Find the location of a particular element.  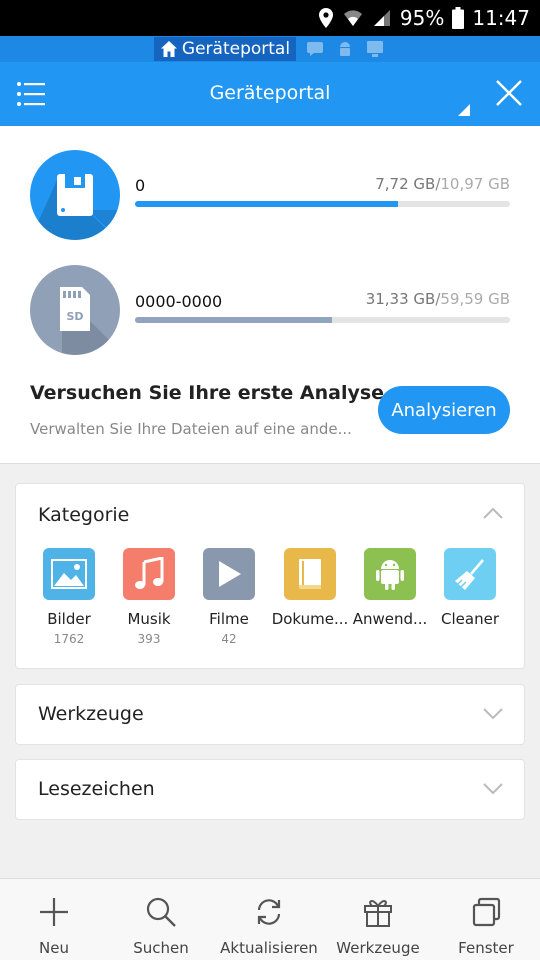

category-label: Musik is located at coordinates (149, 619).